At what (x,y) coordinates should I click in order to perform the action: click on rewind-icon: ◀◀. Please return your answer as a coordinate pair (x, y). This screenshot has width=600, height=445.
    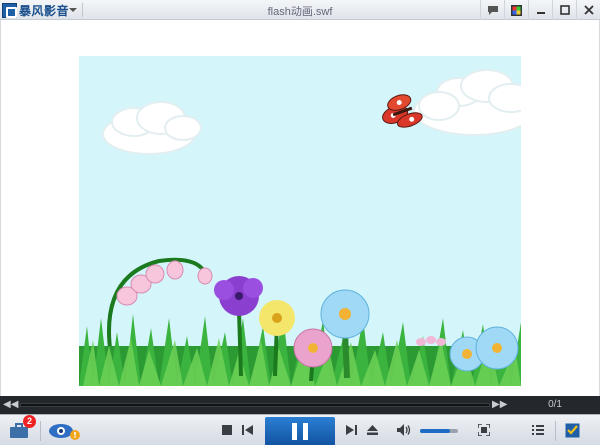
    Looking at the image, I should click on (11, 404).